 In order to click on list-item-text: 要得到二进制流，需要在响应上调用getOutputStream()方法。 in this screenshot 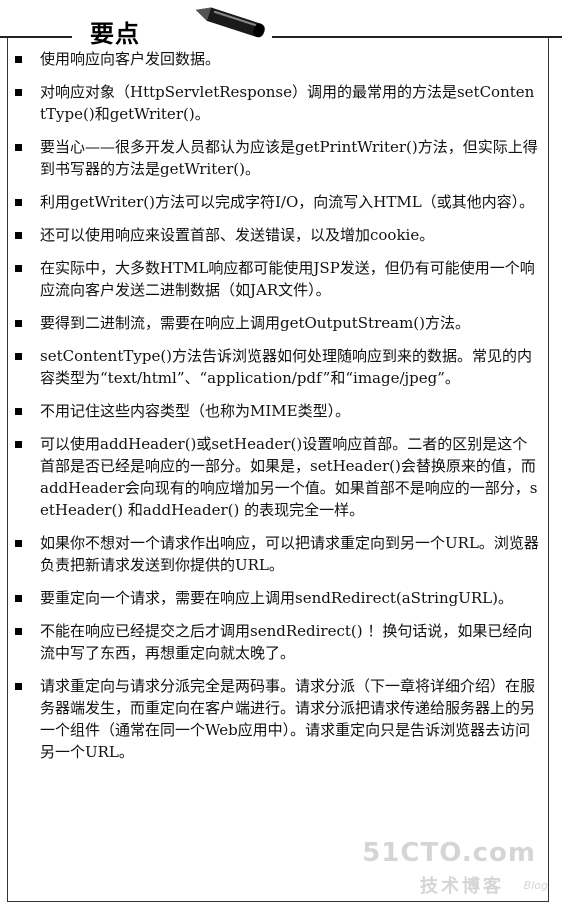, I will do `click(255, 323)`.